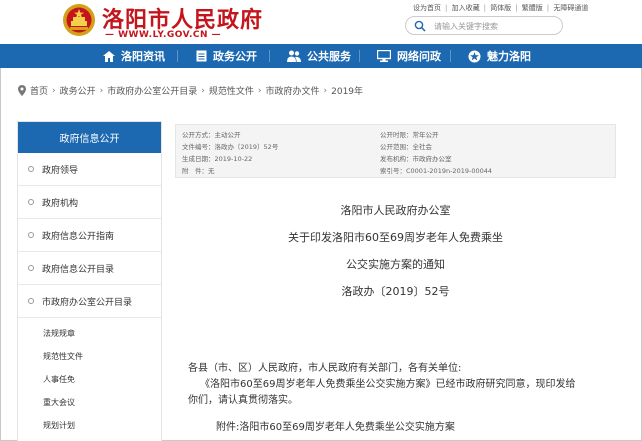 The height and width of the screenshot is (441, 642). Describe the element at coordinates (39, 90) in the screenshot. I see `breadcrumb-home: 首页` at that location.